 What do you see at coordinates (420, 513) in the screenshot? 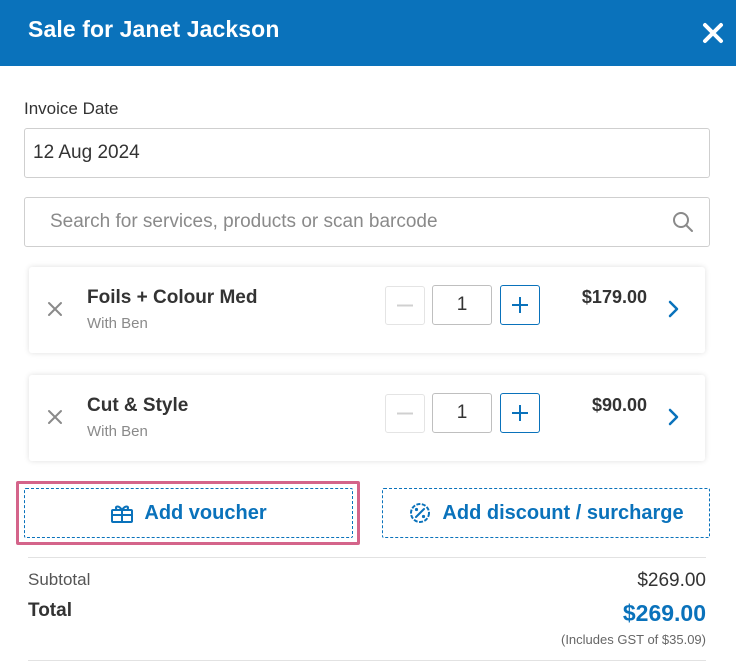
I see `discount-icon` at bounding box center [420, 513].